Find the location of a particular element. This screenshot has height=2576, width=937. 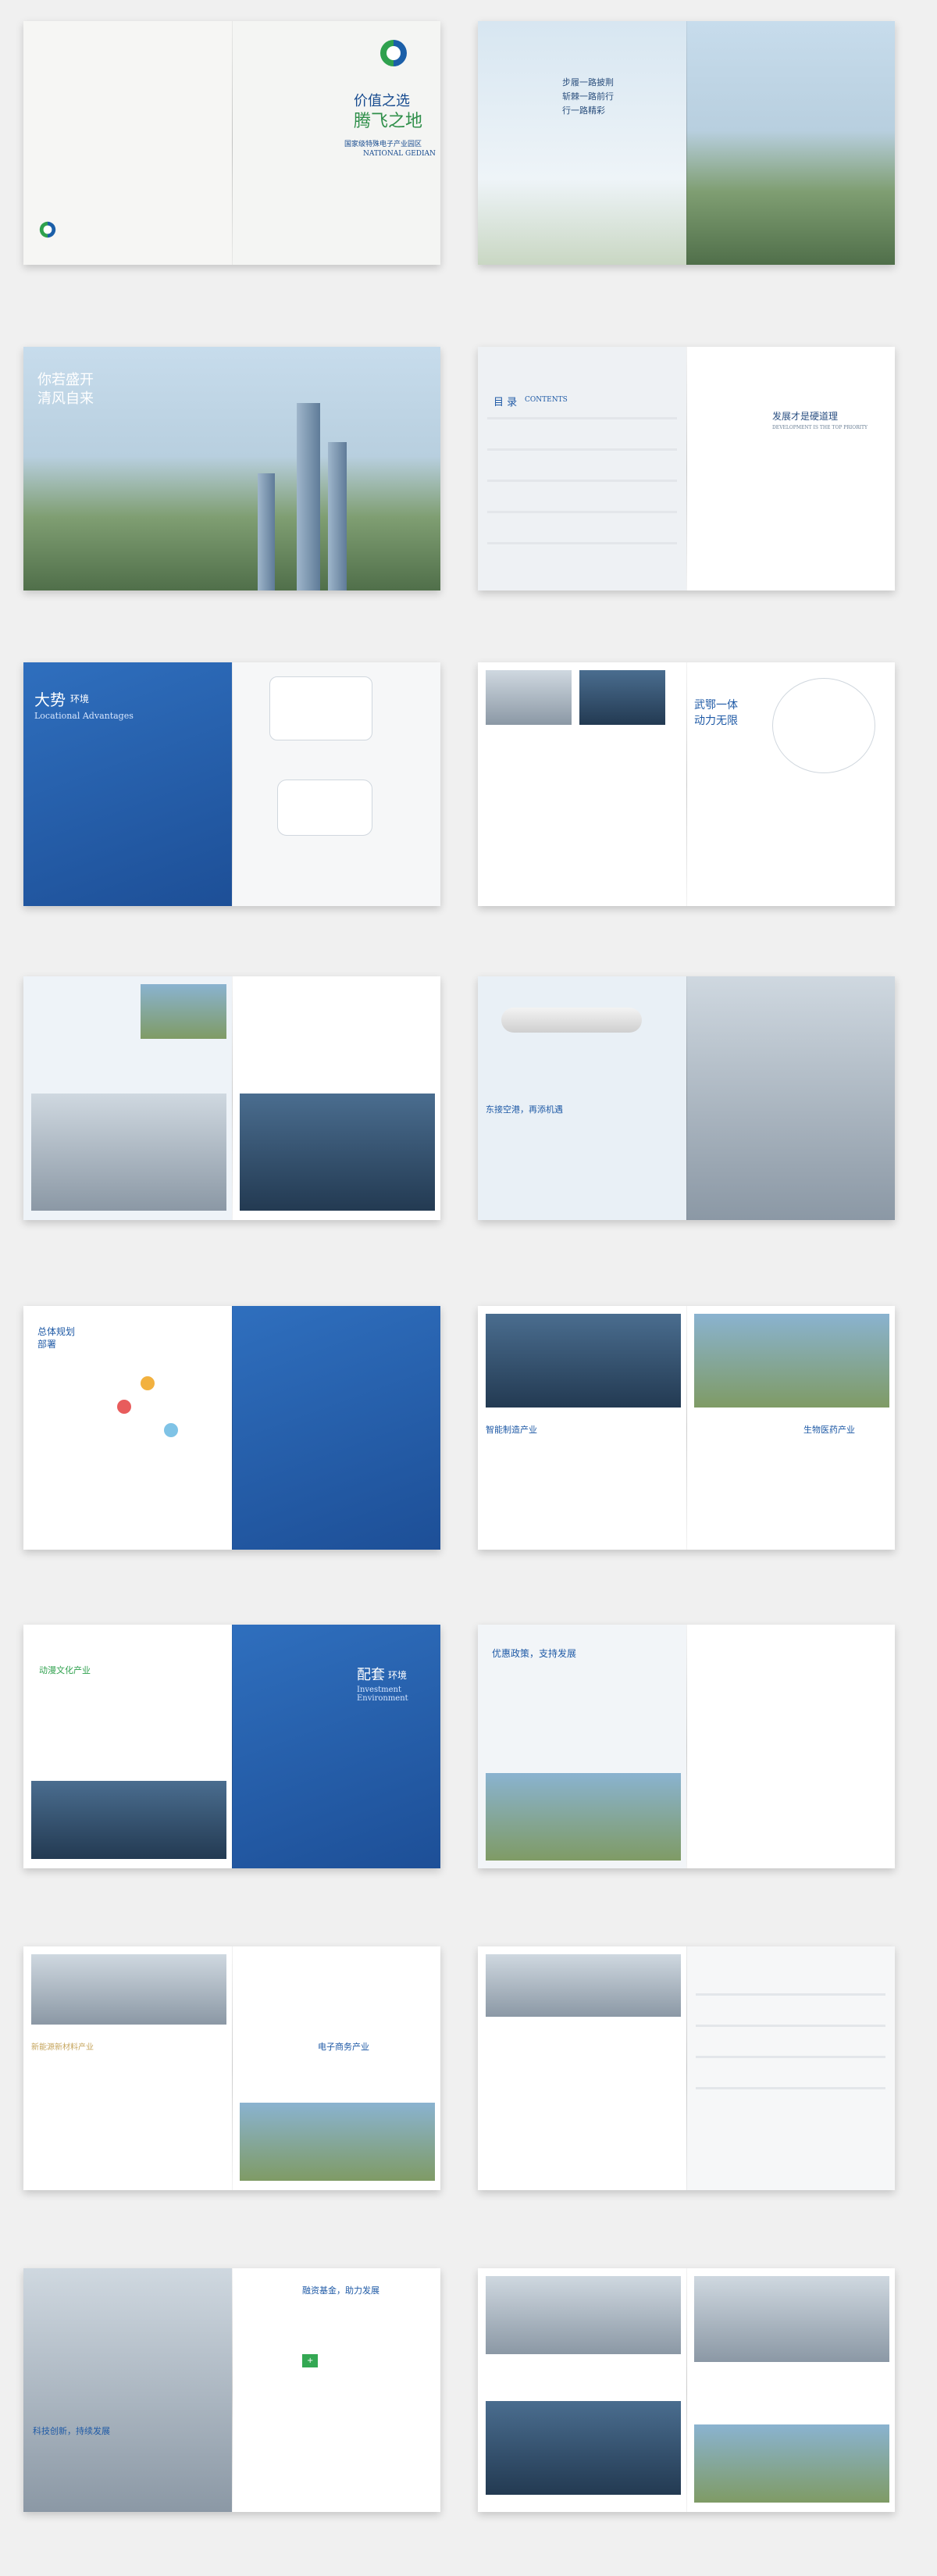

brochure-spread-cover: 价值之选 腾飞之地 国家级特殊电子产业园区 NATIONAL GEDIAN is located at coordinates (231, 143).